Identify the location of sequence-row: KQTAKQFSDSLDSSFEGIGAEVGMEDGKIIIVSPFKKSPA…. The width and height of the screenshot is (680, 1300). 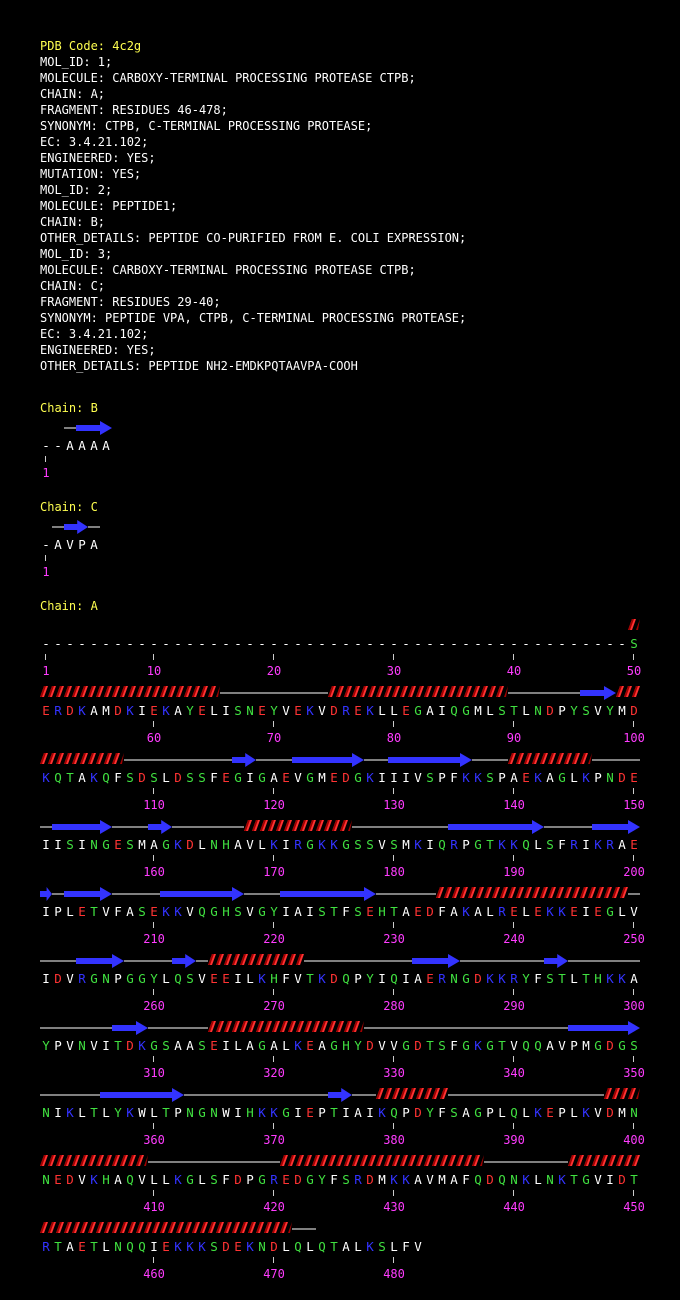
(350, 783).